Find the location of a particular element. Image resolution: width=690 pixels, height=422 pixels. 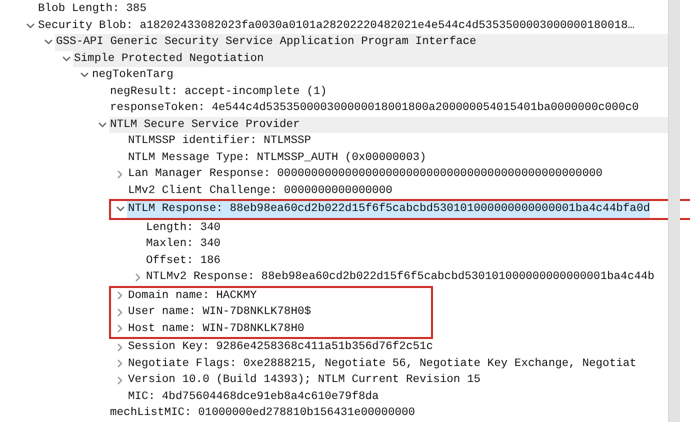

tree-item: NTLM Message Type: NTLMSSP_AUTH (0x00000003) is located at coordinates (397, 158).